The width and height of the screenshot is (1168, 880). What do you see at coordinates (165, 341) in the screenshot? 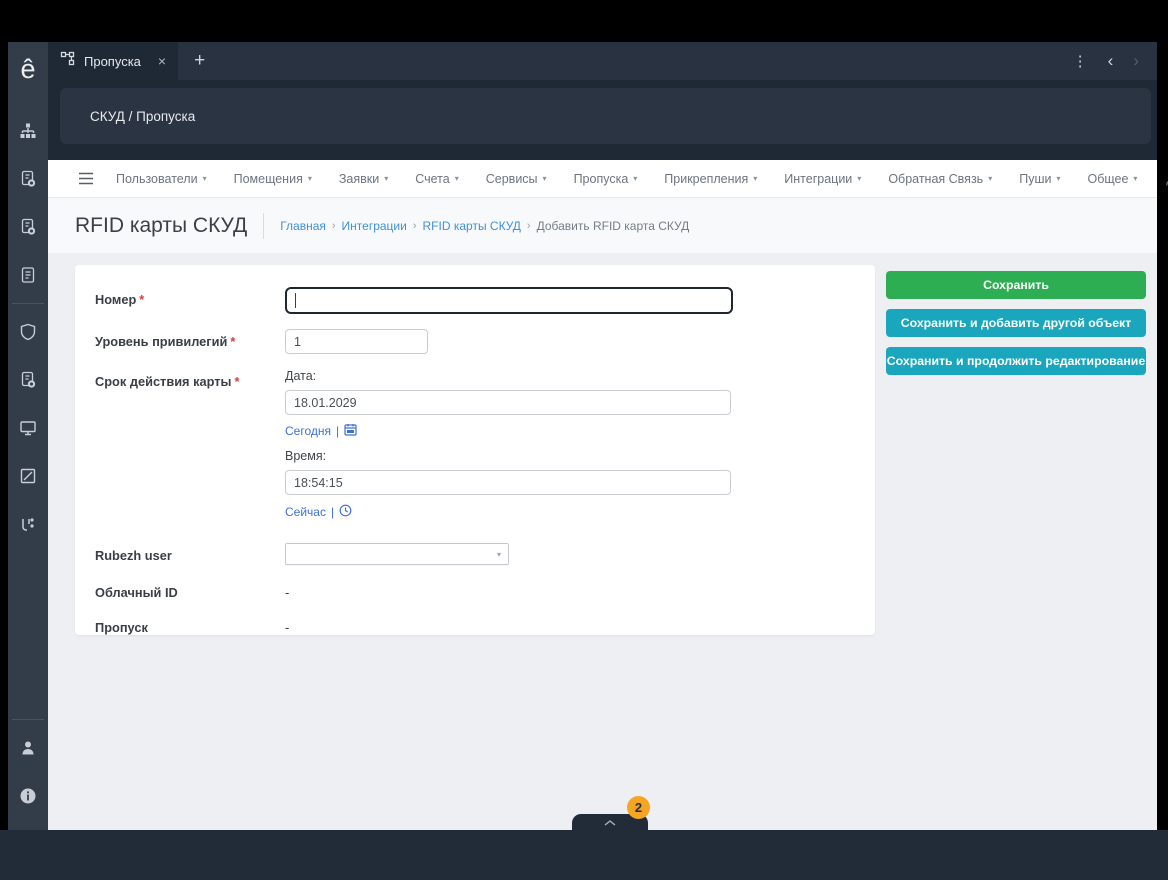
I see `privilege-label: Уровень привилегий *` at bounding box center [165, 341].